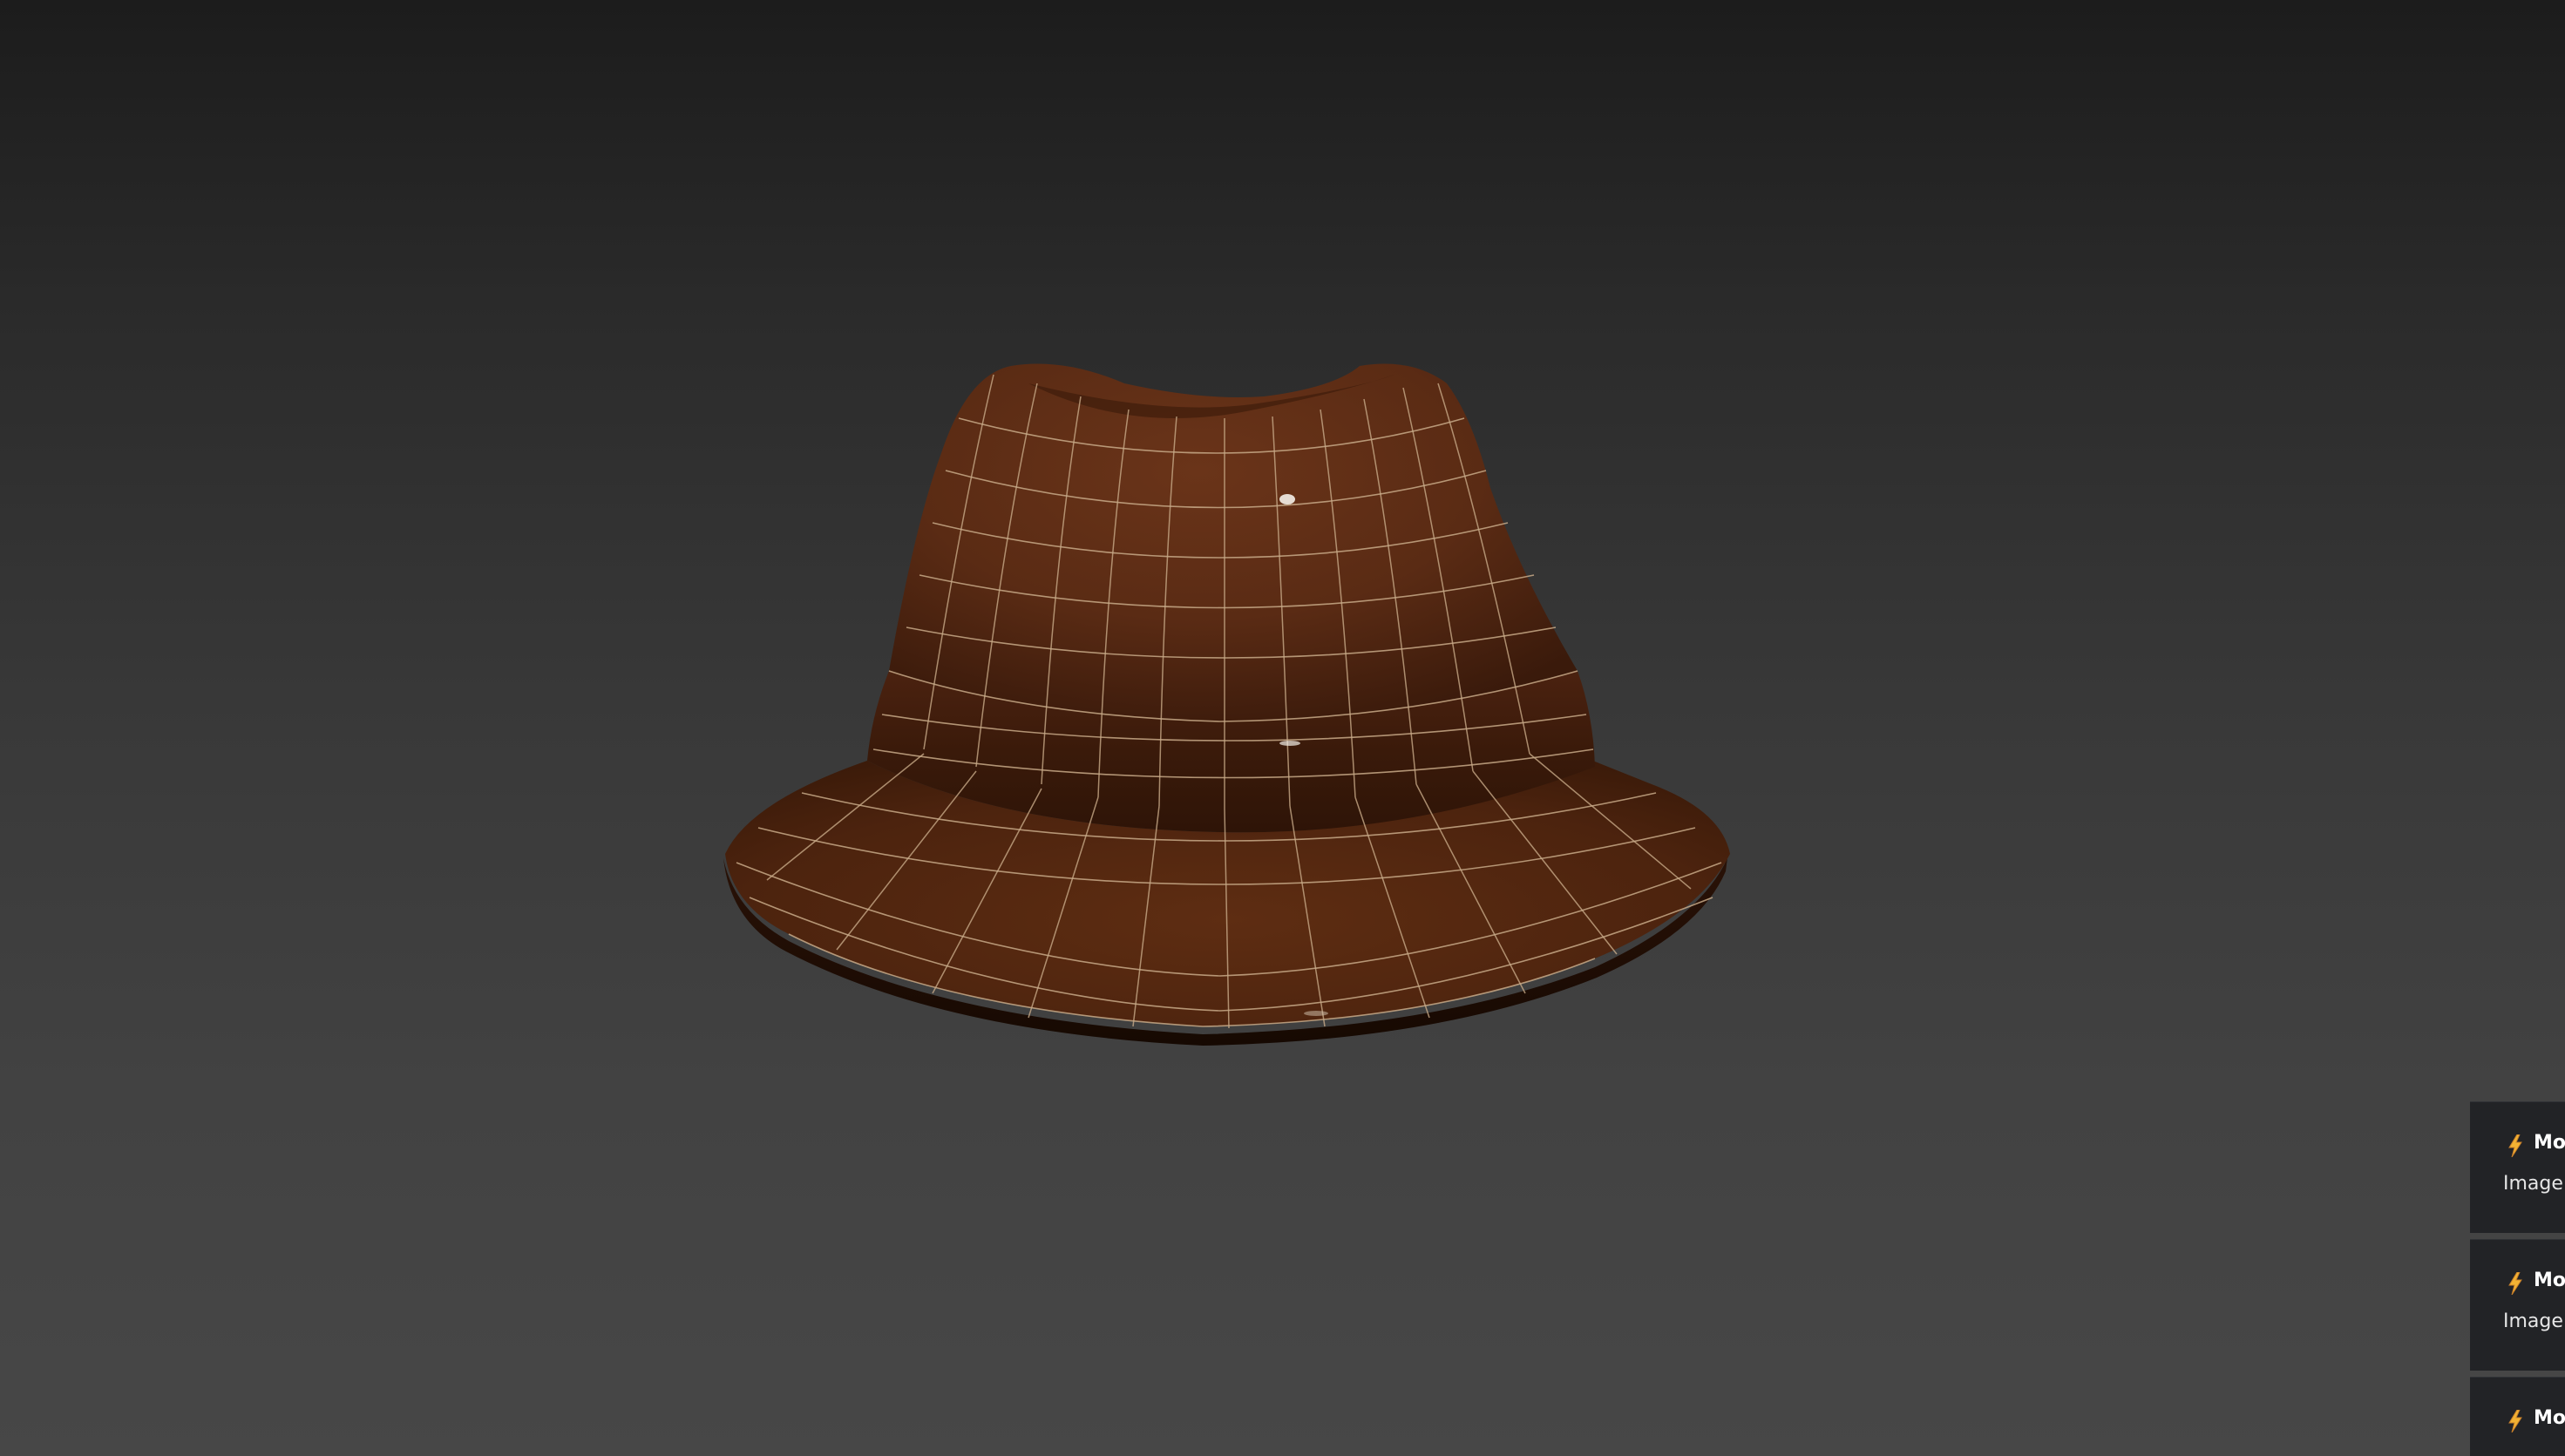  I want to click on notification-stack: Mo Image c Mo Image c Mo, so click(2517, 1278).